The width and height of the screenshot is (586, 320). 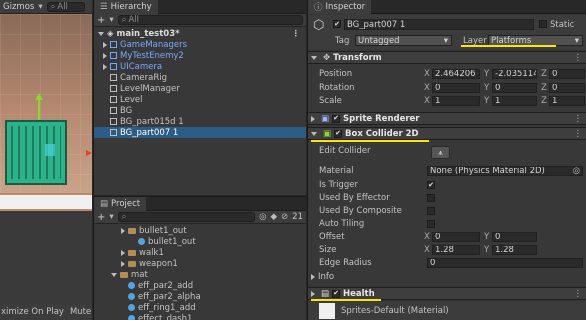 What do you see at coordinates (439, 24) in the screenshot?
I see `object-name-input: BG_part007 1` at bounding box center [439, 24].